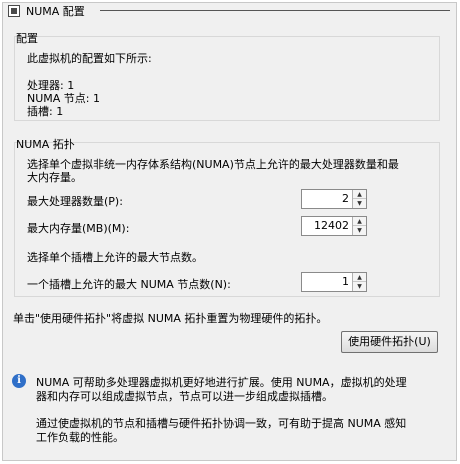  Describe the element at coordinates (19, 381) in the screenshot. I see `info-icon: i` at that location.